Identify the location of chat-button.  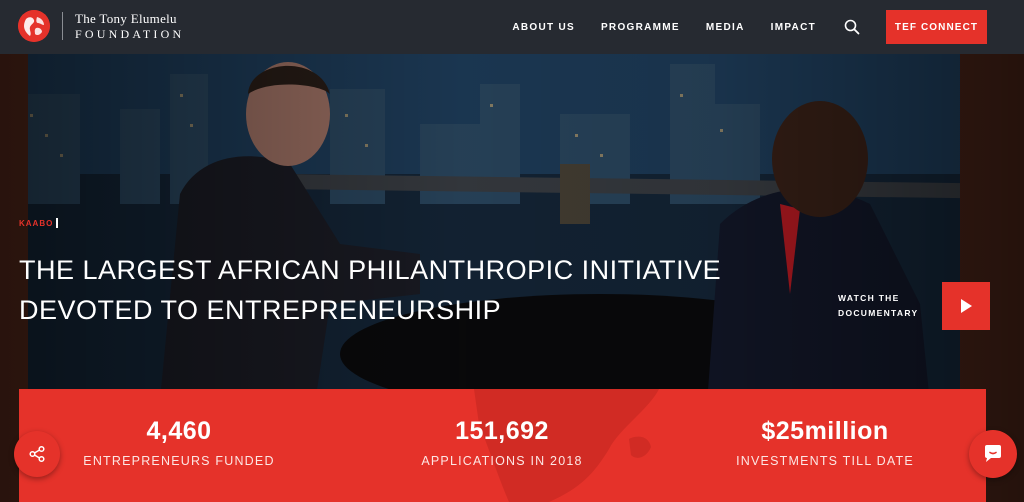
(993, 454).